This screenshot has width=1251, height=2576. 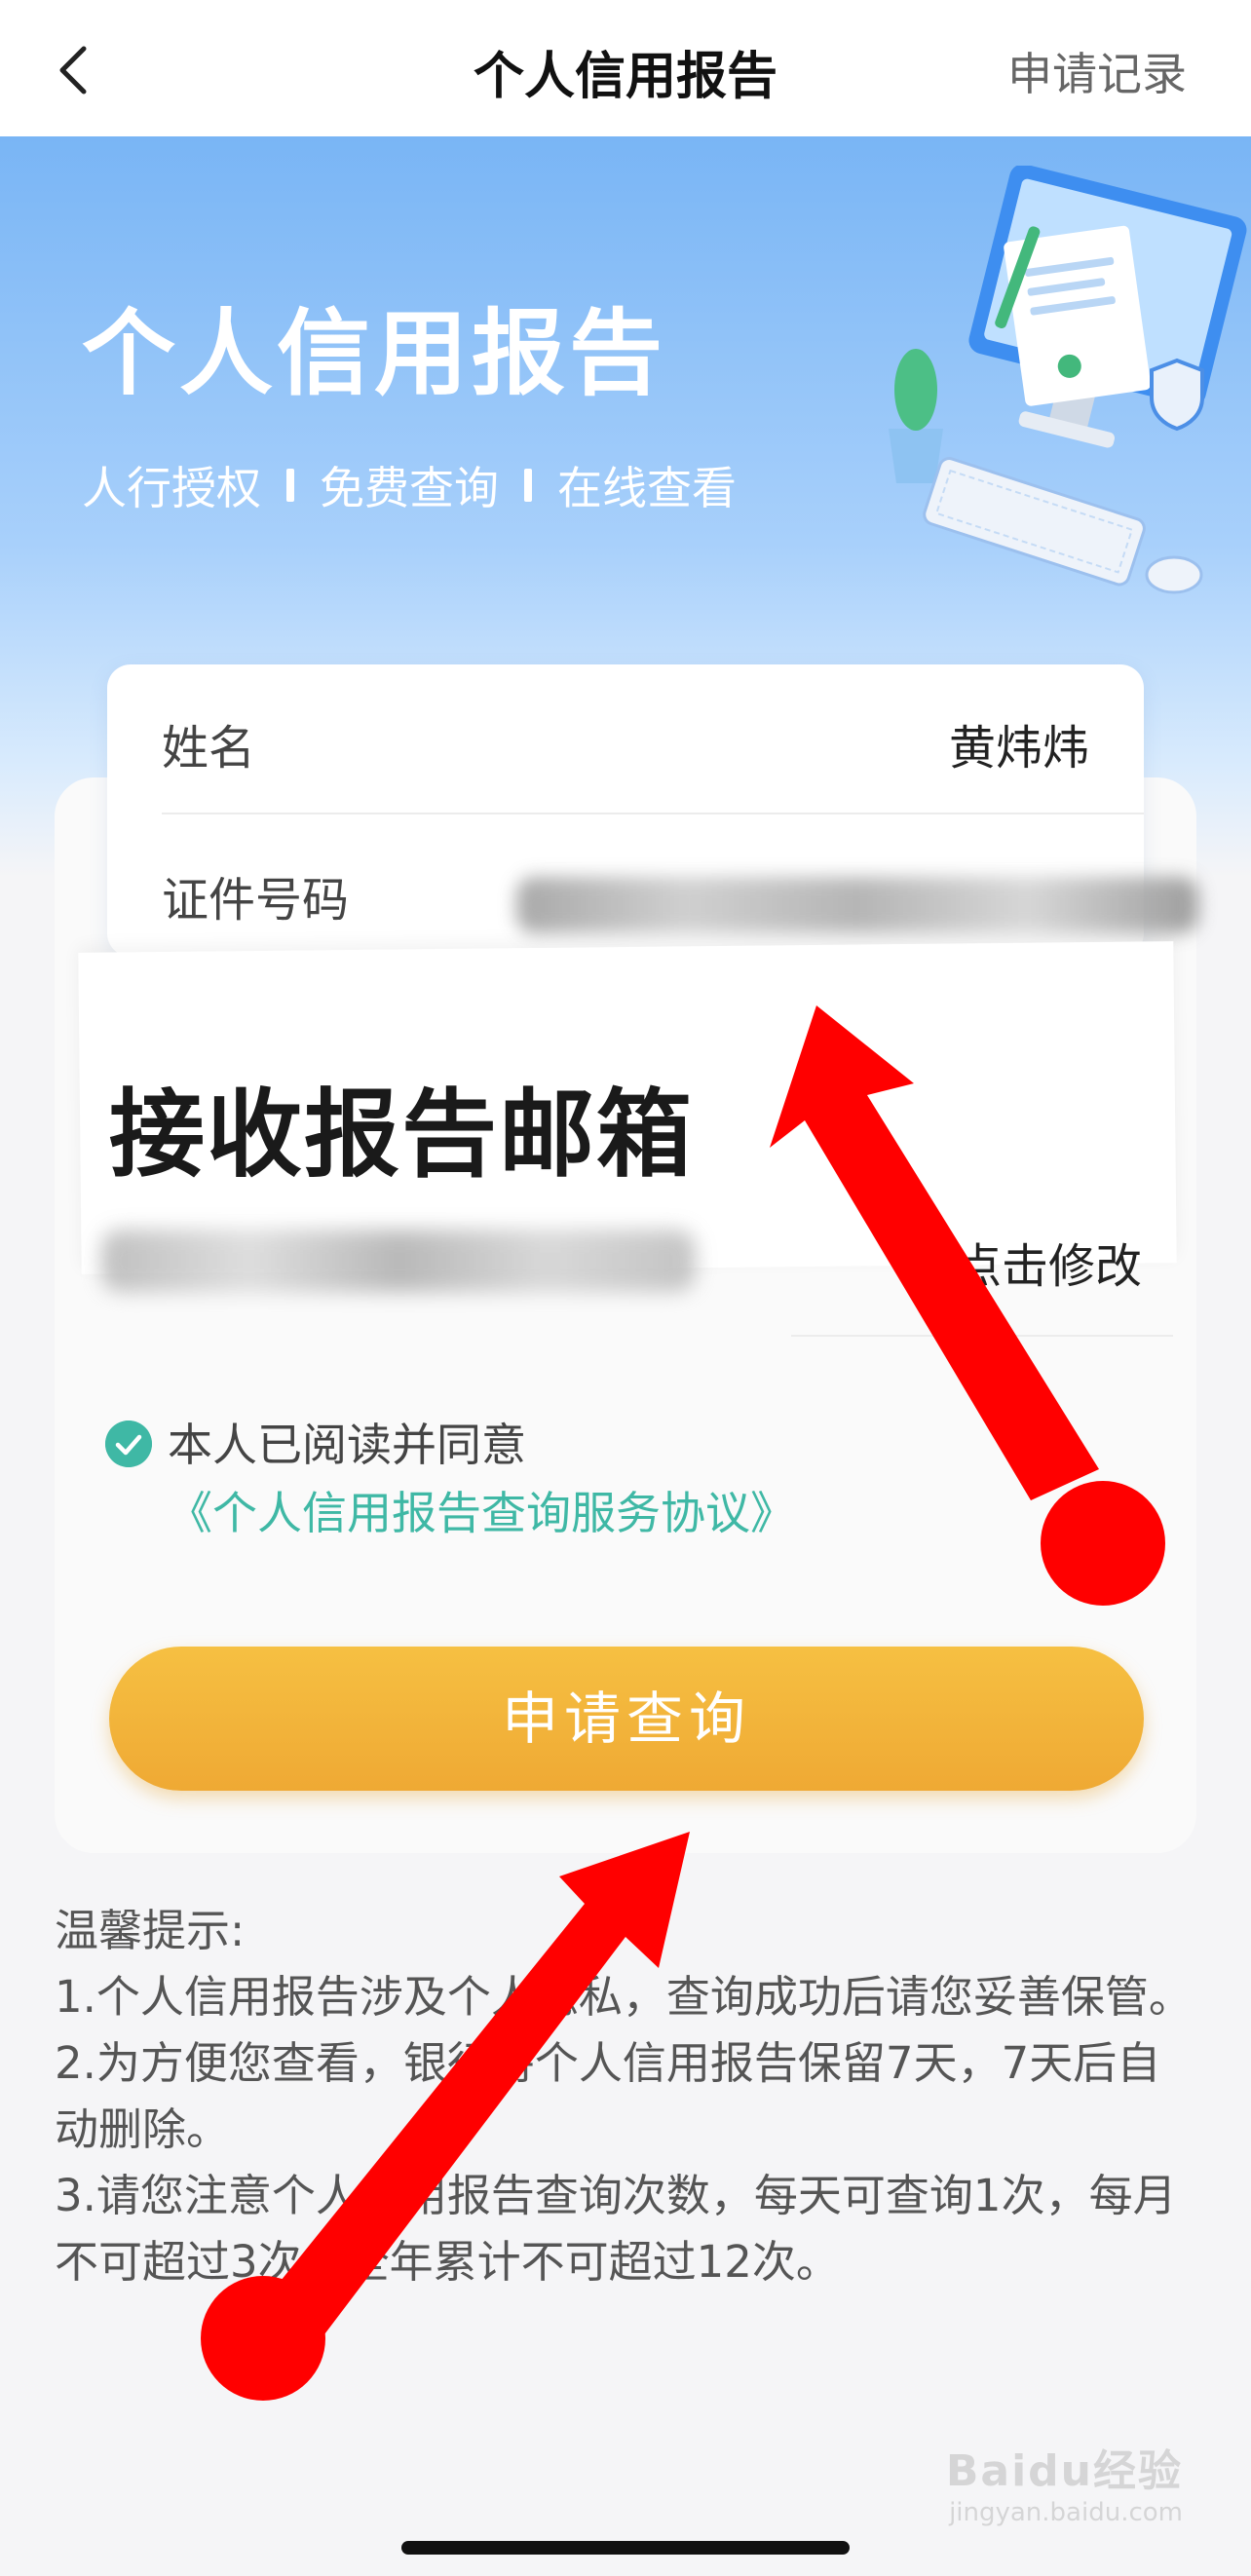 What do you see at coordinates (256, 900) in the screenshot?
I see `id-number-label: 证件号码` at bounding box center [256, 900].